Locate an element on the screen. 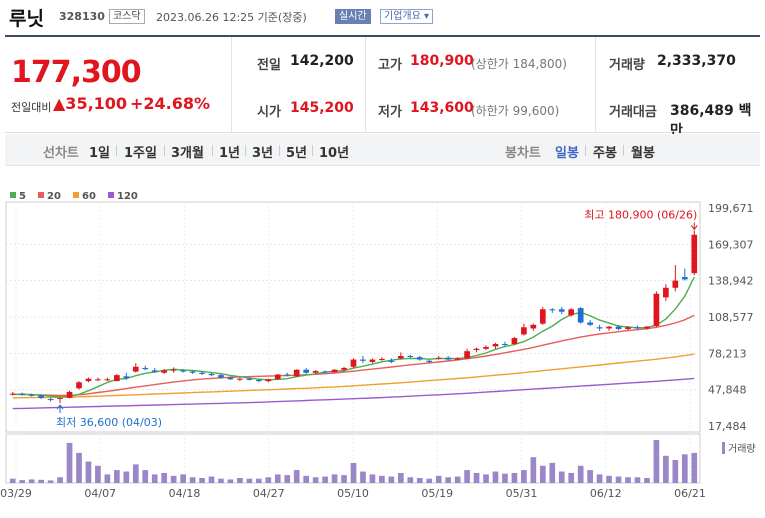 This screenshot has height=518, width=765. line-chart-label: 선차트 is located at coordinates (61, 151).